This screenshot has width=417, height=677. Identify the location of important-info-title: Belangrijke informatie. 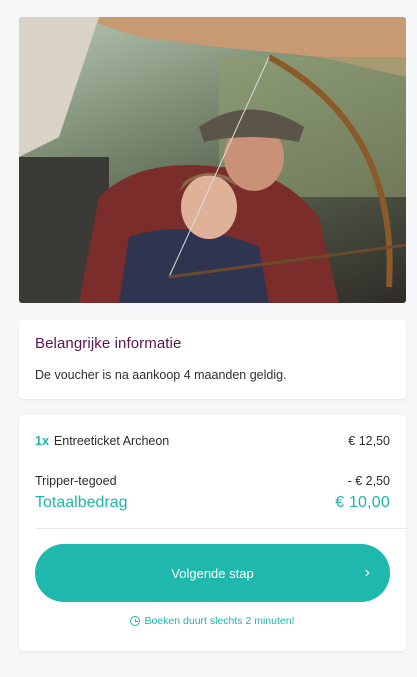
(108, 343).